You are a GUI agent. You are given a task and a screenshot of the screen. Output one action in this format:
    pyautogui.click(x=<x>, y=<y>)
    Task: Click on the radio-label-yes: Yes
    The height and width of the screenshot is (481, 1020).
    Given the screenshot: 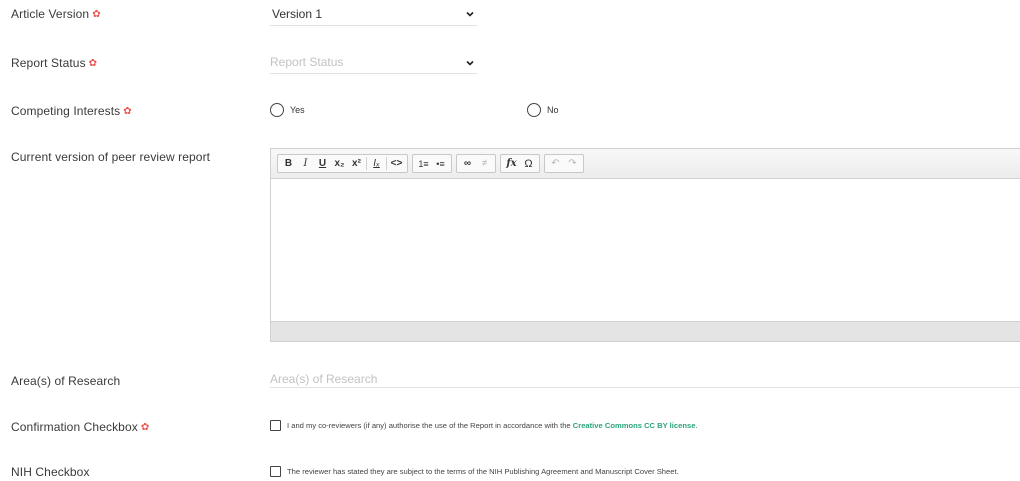 What is the action you would take?
    pyautogui.click(x=297, y=110)
    